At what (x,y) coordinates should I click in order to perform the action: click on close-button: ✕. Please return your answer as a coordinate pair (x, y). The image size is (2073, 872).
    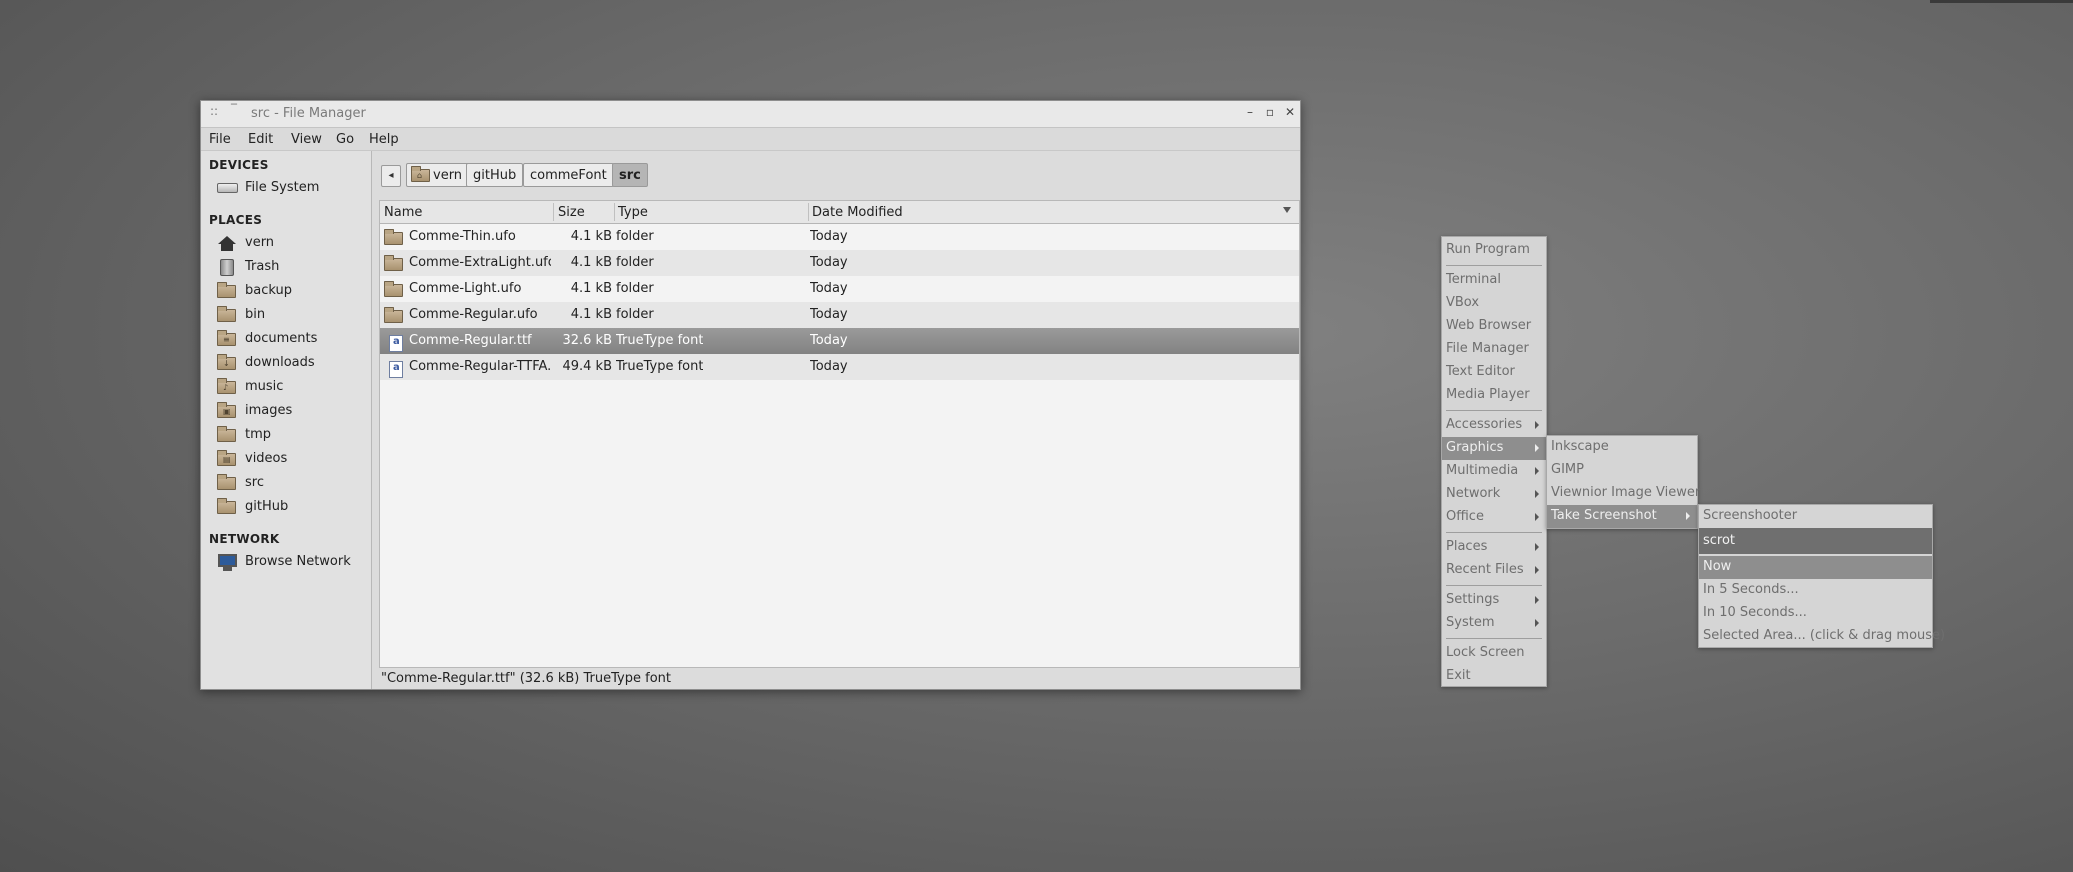
    Looking at the image, I should click on (1290, 112).